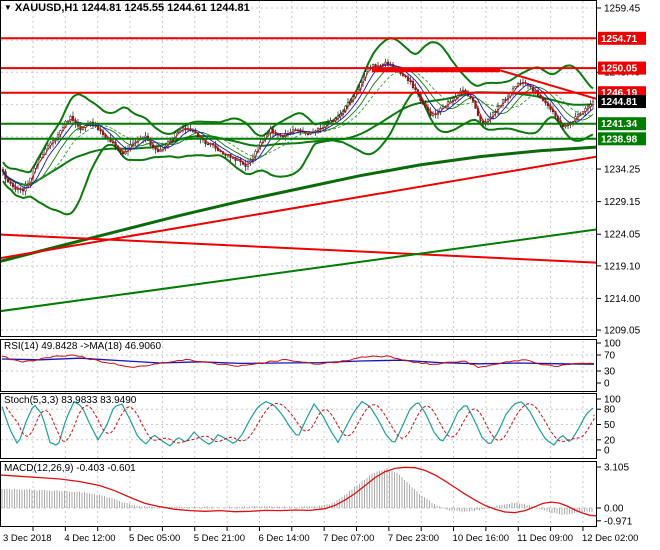  I want to click on indicator-scale-label: 30, so click(610, 372).